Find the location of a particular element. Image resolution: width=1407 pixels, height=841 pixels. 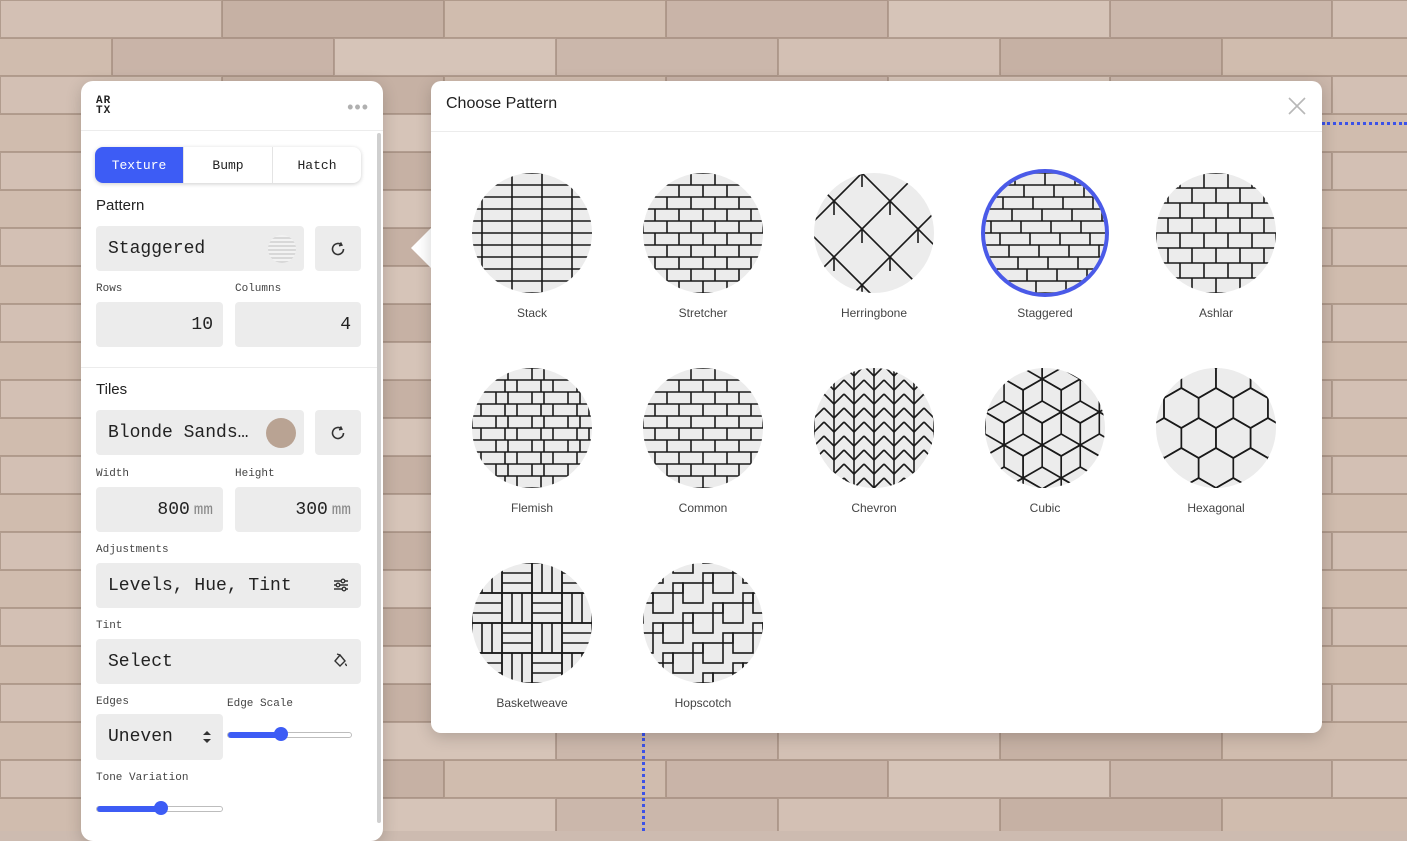

pattern-value: Staggered is located at coordinates (157, 248).